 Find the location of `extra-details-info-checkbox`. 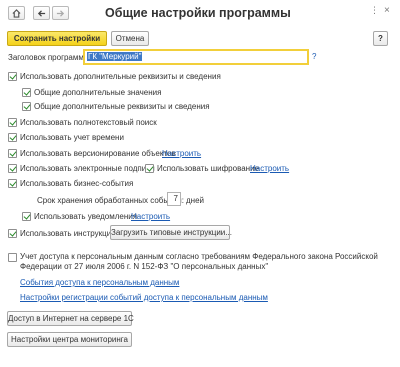

extra-details-info-checkbox is located at coordinates (26, 106).